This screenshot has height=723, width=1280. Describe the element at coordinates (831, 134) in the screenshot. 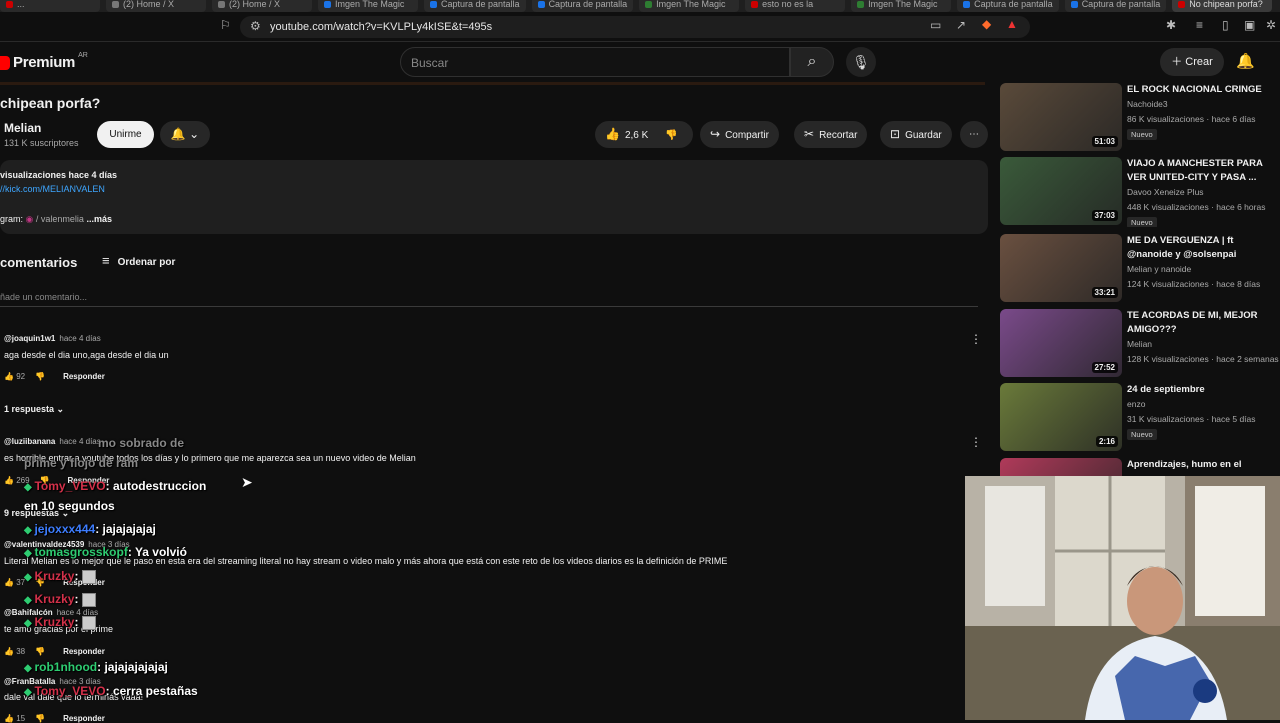

I see `clip-button: ✂ Recortar` at that location.